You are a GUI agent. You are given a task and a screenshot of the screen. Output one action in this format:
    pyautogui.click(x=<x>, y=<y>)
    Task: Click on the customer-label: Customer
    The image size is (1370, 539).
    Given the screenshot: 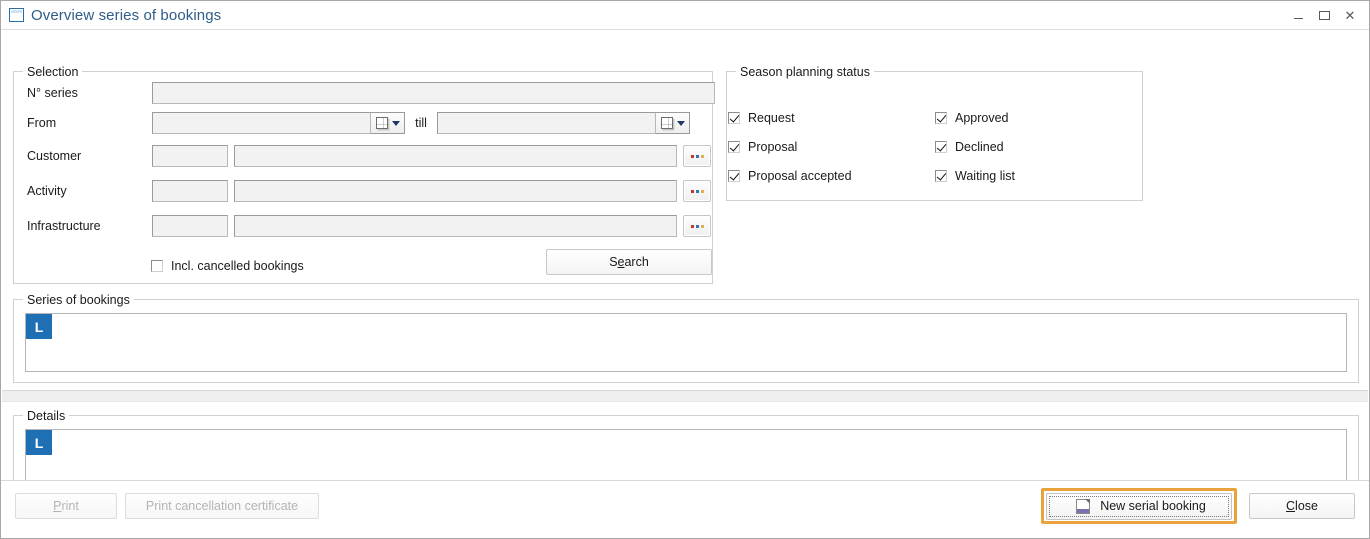 What is the action you would take?
    pyautogui.click(x=54, y=156)
    